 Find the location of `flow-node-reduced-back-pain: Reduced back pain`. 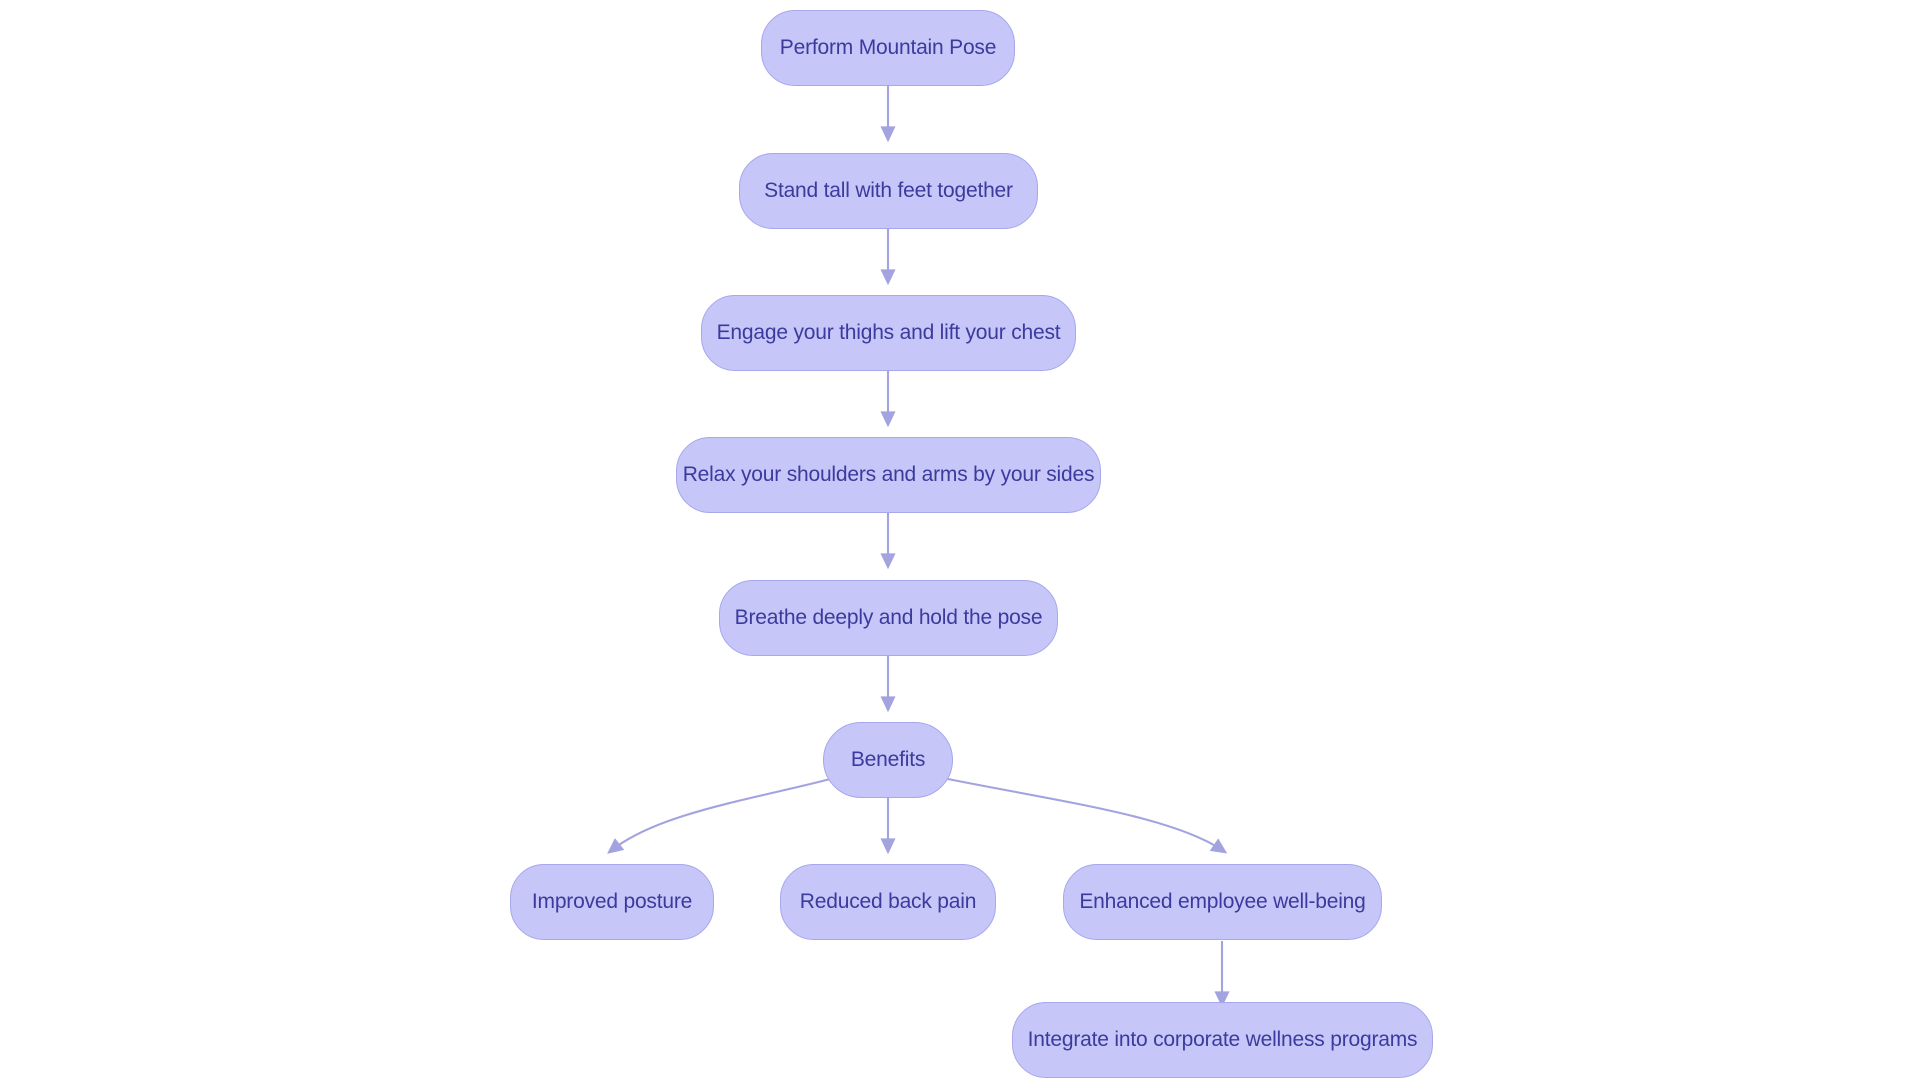

flow-node-reduced-back-pain: Reduced back pain is located at coordinates (888, 902).